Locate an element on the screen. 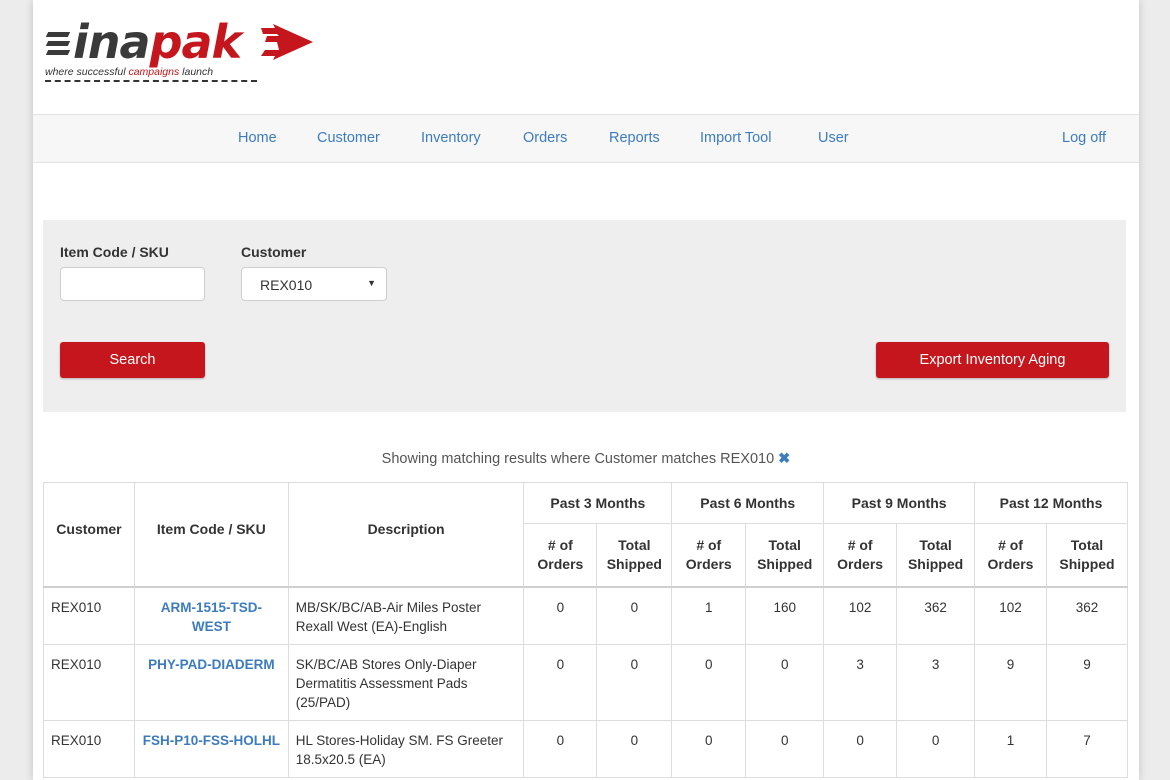  export-inventory-aging-button: Export Inventory Aging is located at coordinates (992, 360).